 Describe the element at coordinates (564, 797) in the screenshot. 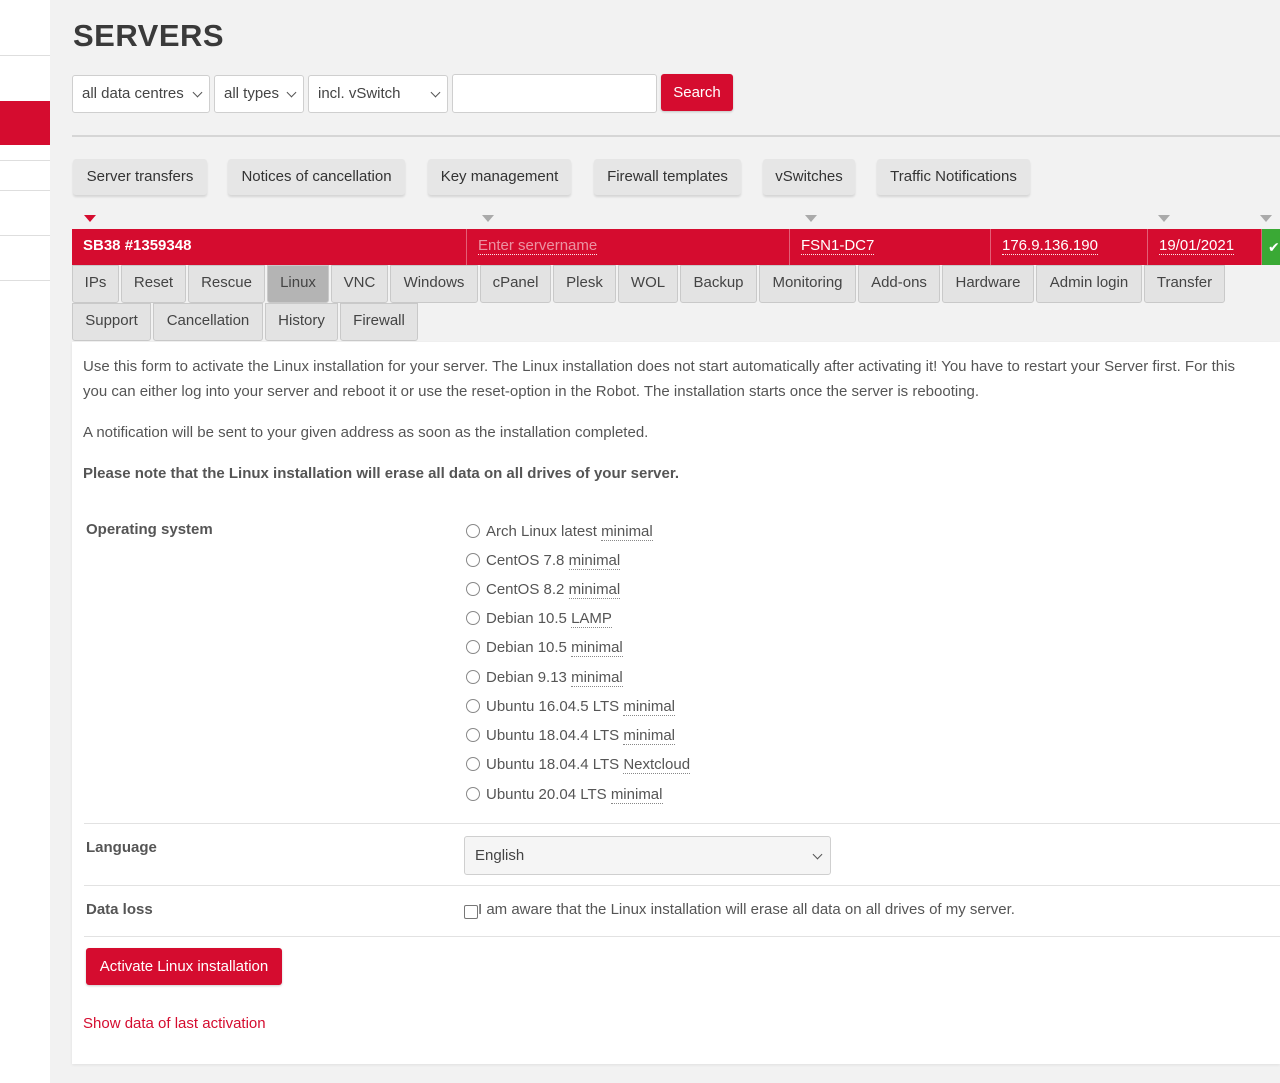

I see `os-option: Ubuntu 20.04 LTS minimal` at that location.